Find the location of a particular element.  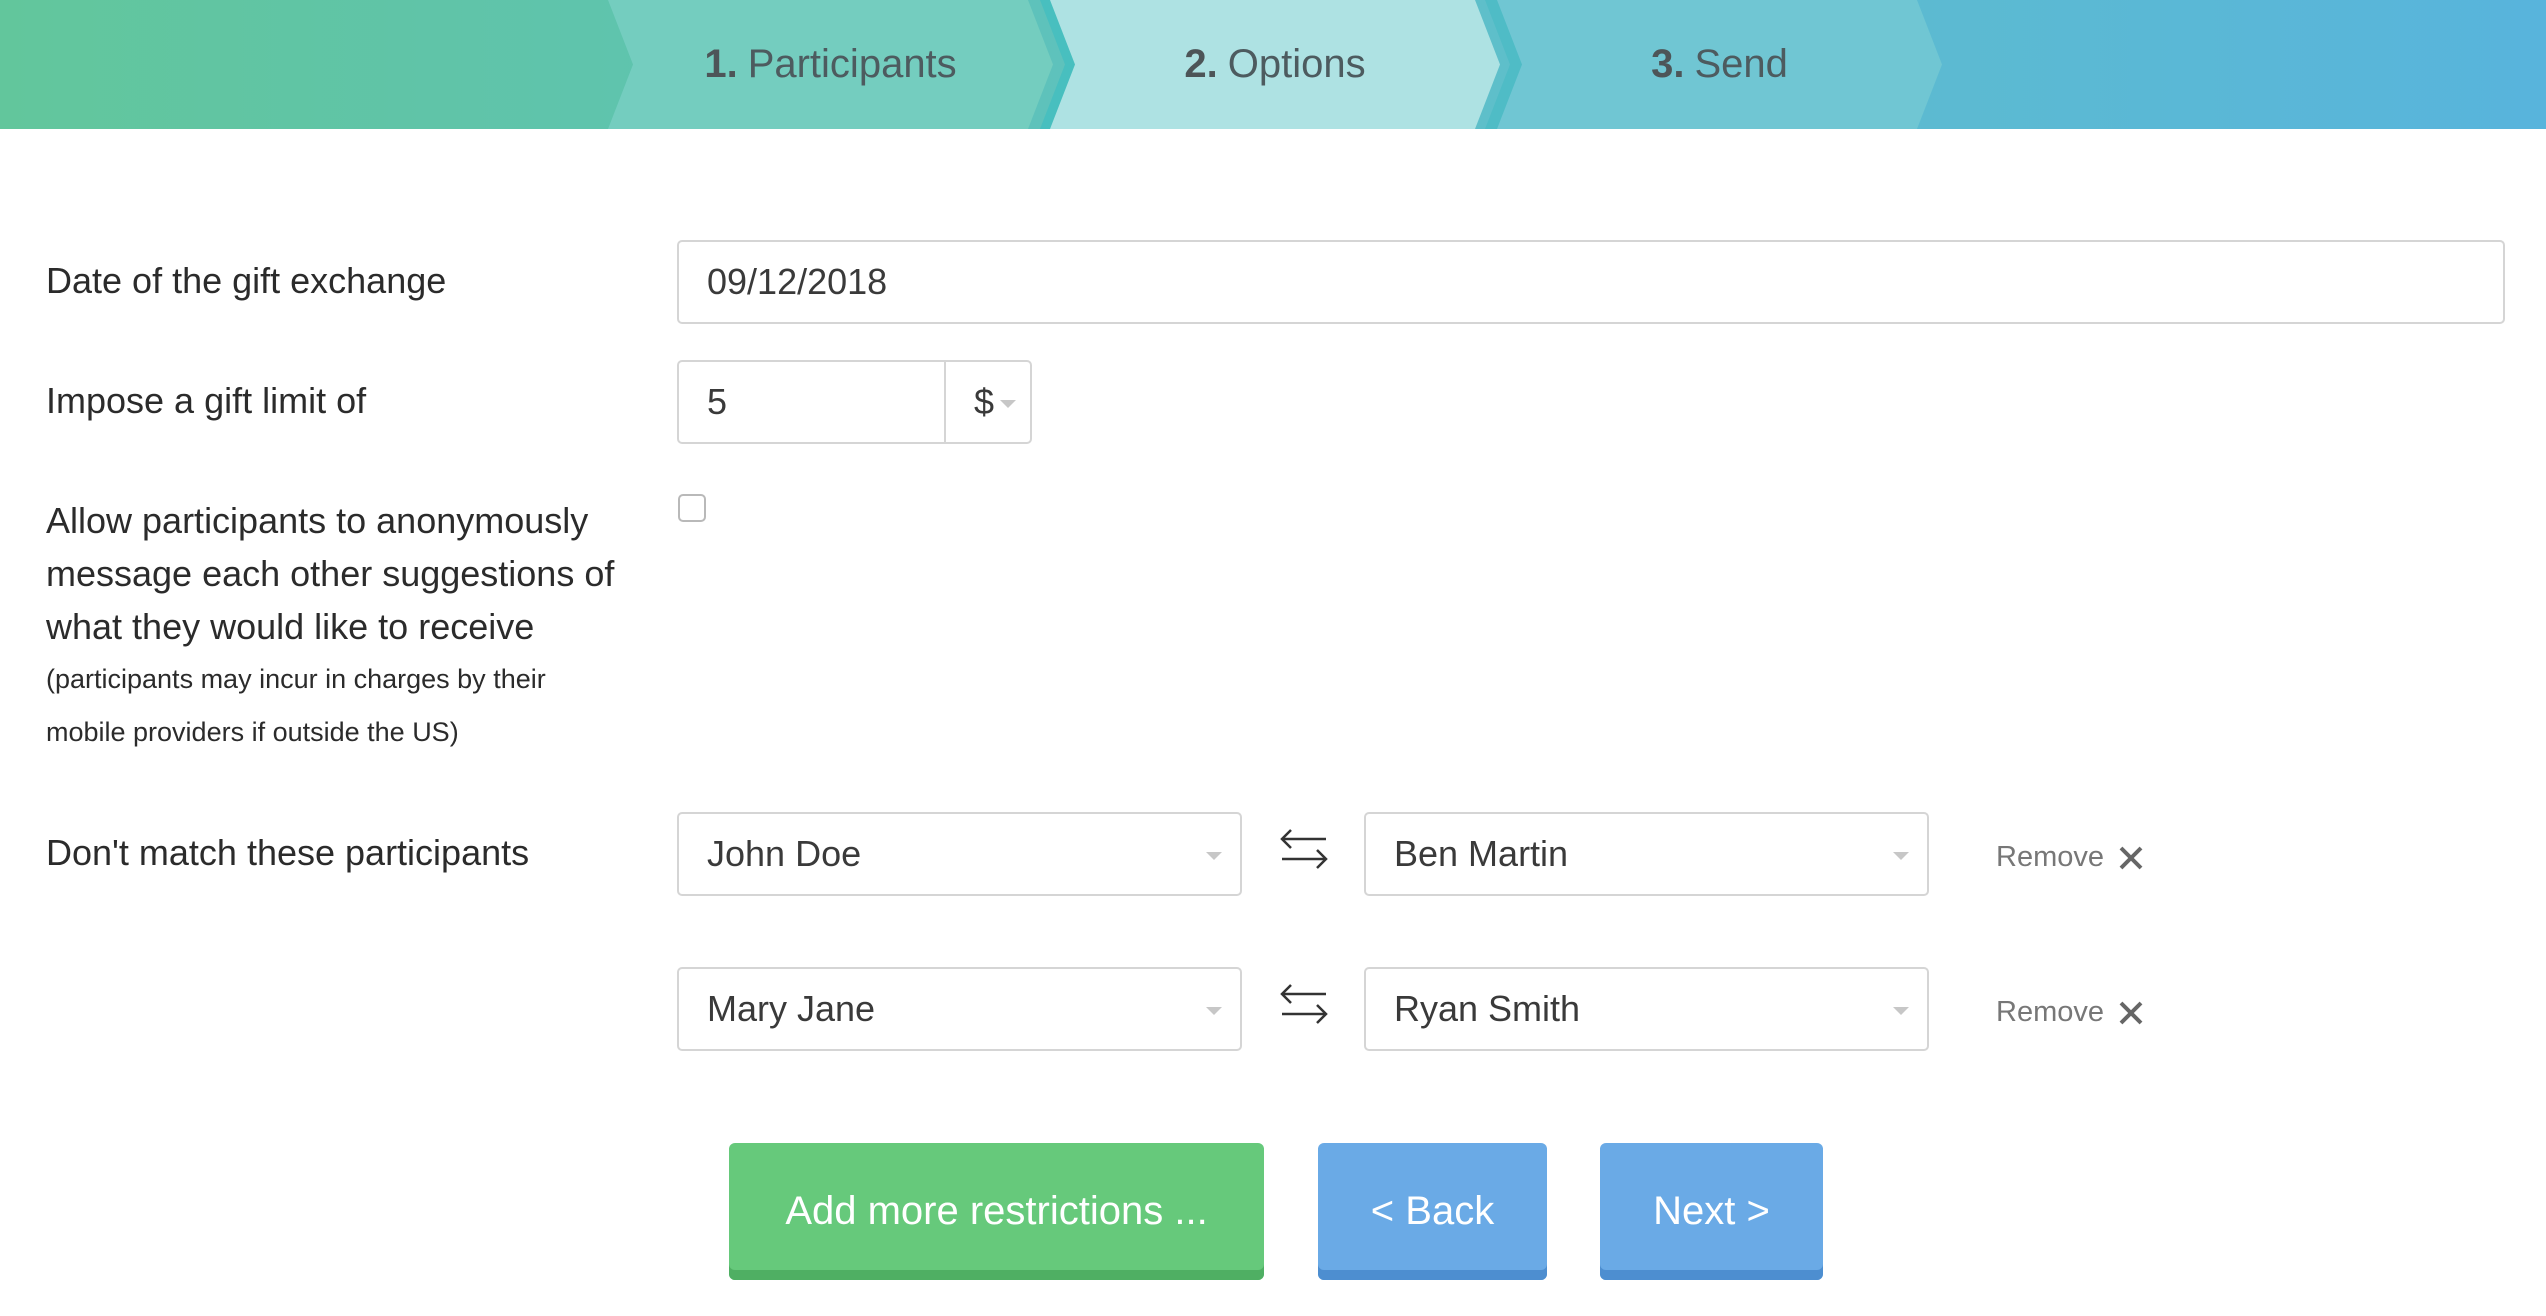

step-options: 2. Options is located at coordinates (1275, 64).